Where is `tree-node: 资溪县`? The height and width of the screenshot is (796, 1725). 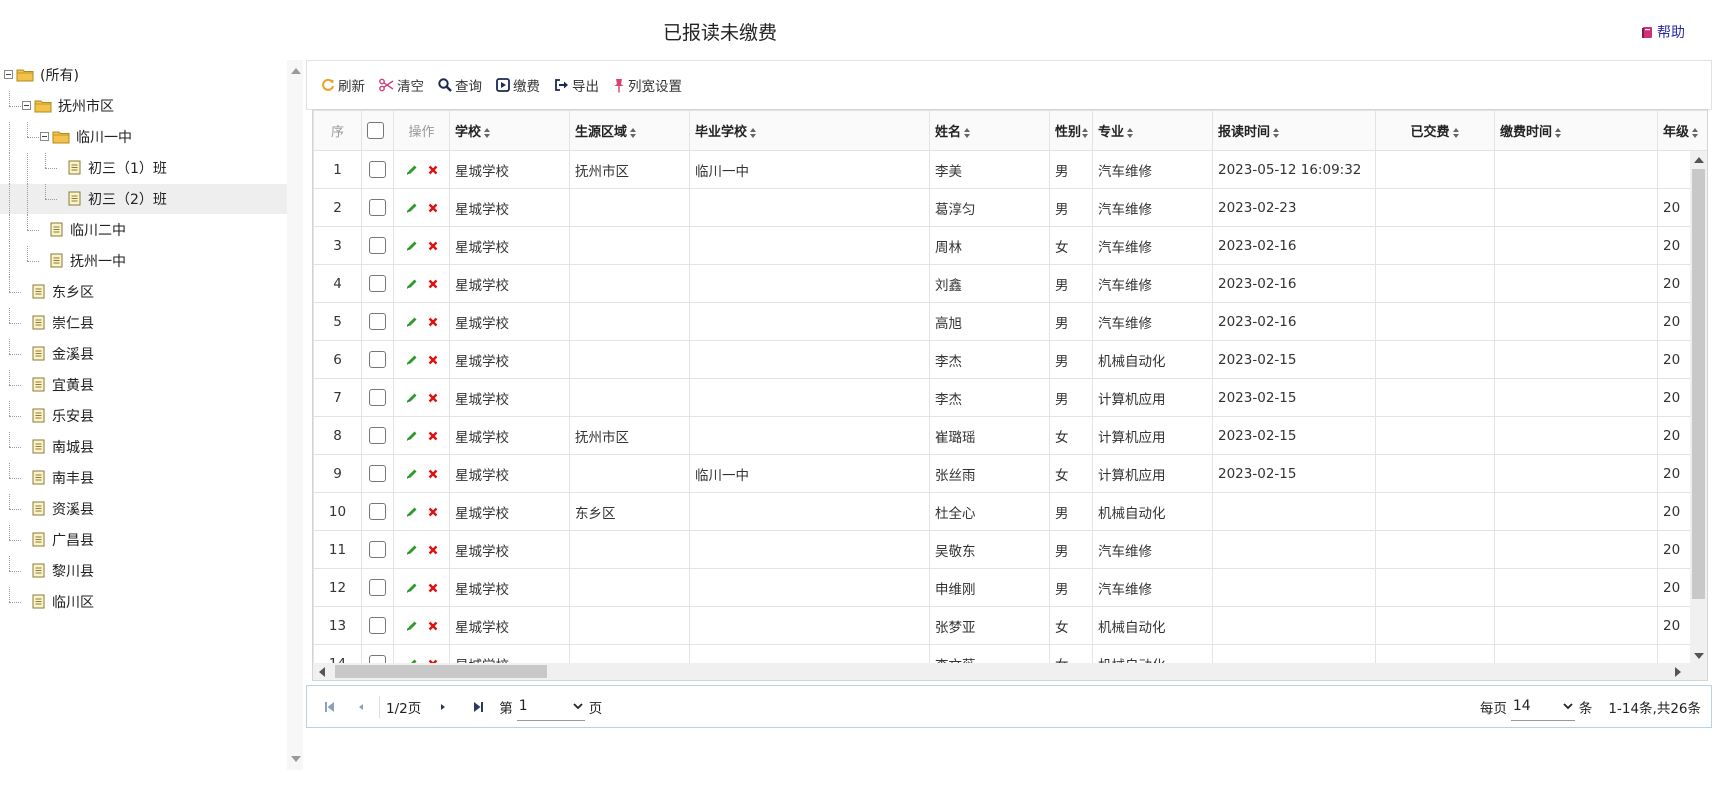
tree-node: 资溪县 is located at coordinates (143, 509).